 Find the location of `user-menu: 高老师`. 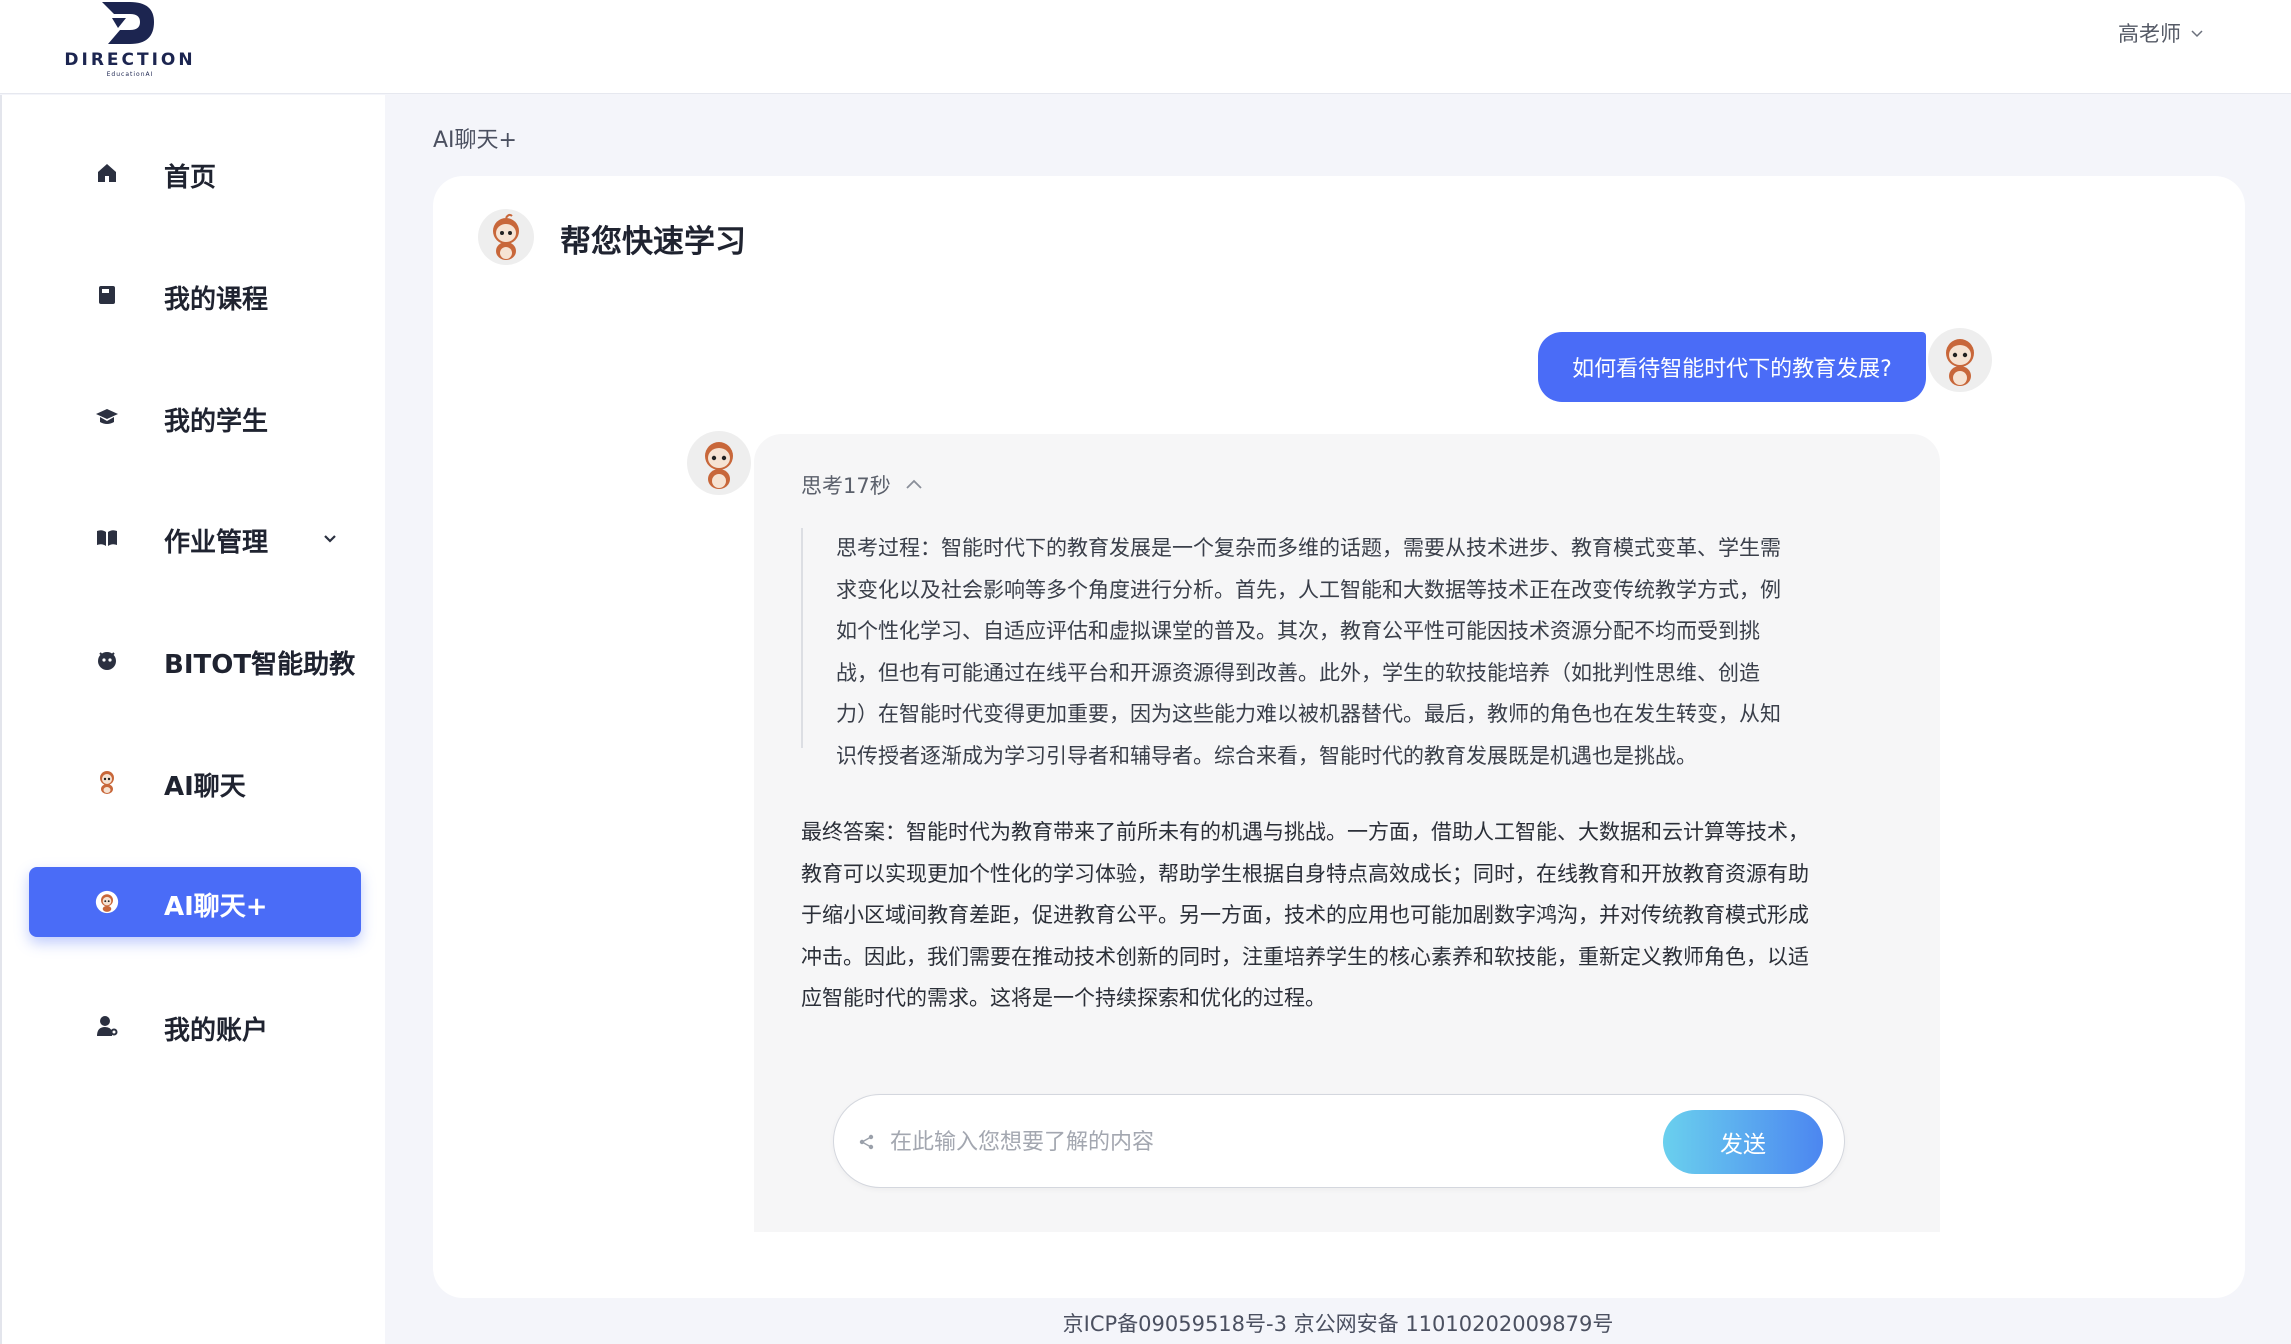

user-menu: 高老师 is located at coordinates (2161, 33).